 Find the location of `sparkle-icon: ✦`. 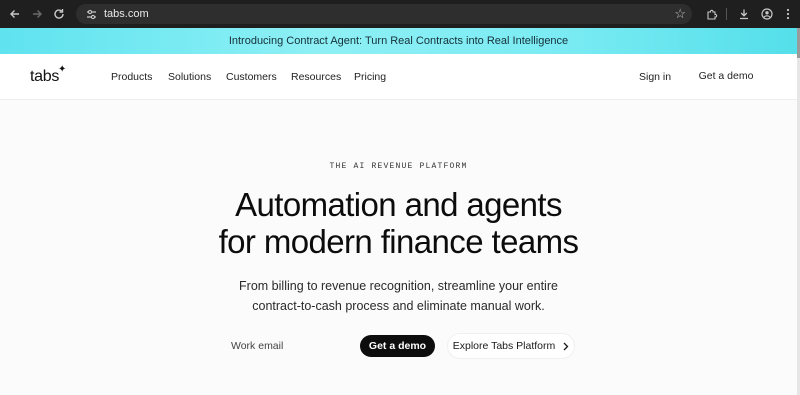

sparkle-icon: ✦ is located at coordinates (62, 69).